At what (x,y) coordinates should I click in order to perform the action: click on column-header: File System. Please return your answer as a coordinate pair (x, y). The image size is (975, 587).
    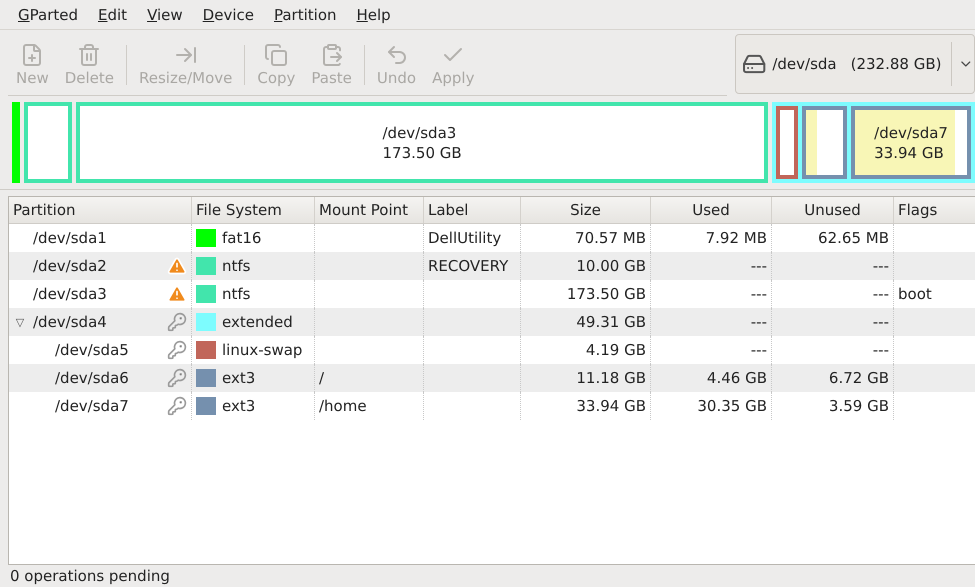
    Looking at the image, I should click on (252, 210).